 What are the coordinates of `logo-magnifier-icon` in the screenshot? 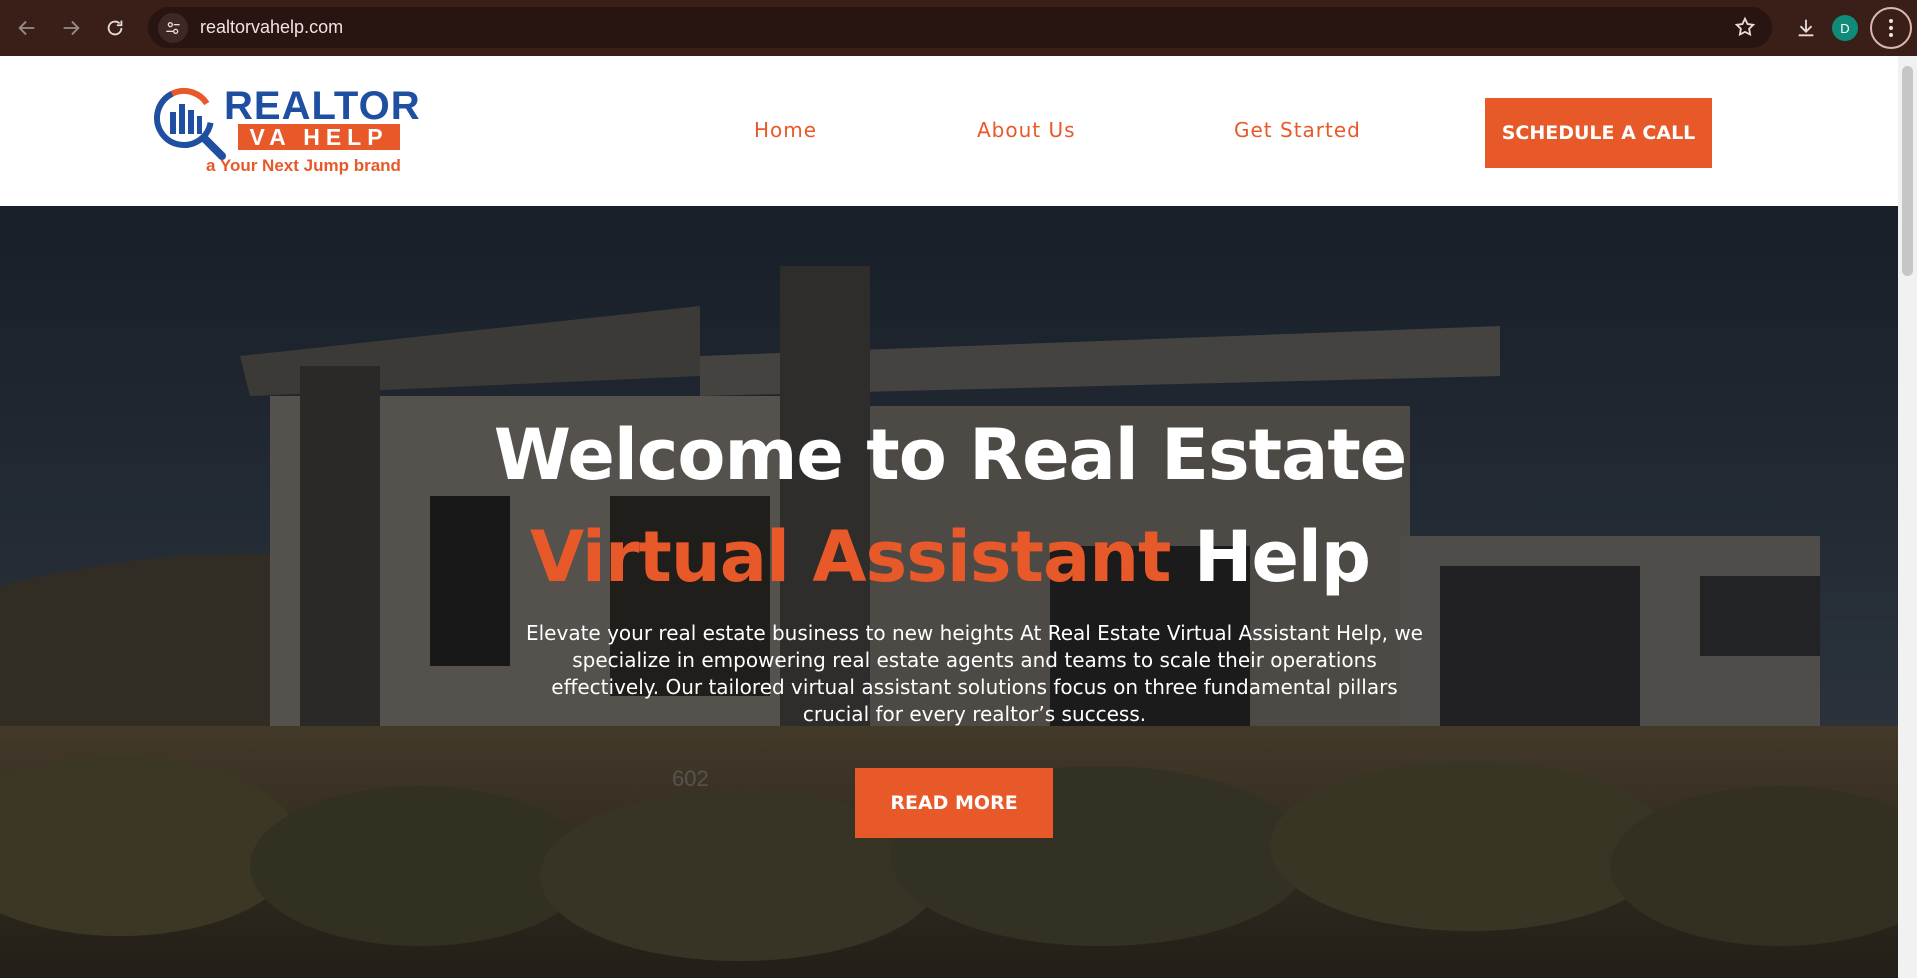 It's located at (190, 124).